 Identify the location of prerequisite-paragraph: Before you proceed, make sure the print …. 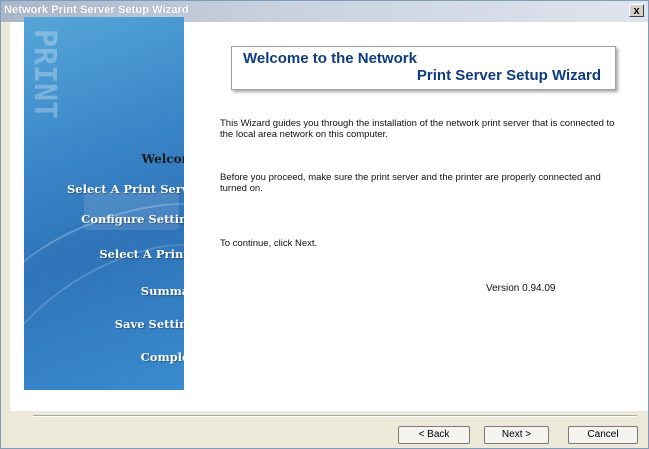
(410, 183).